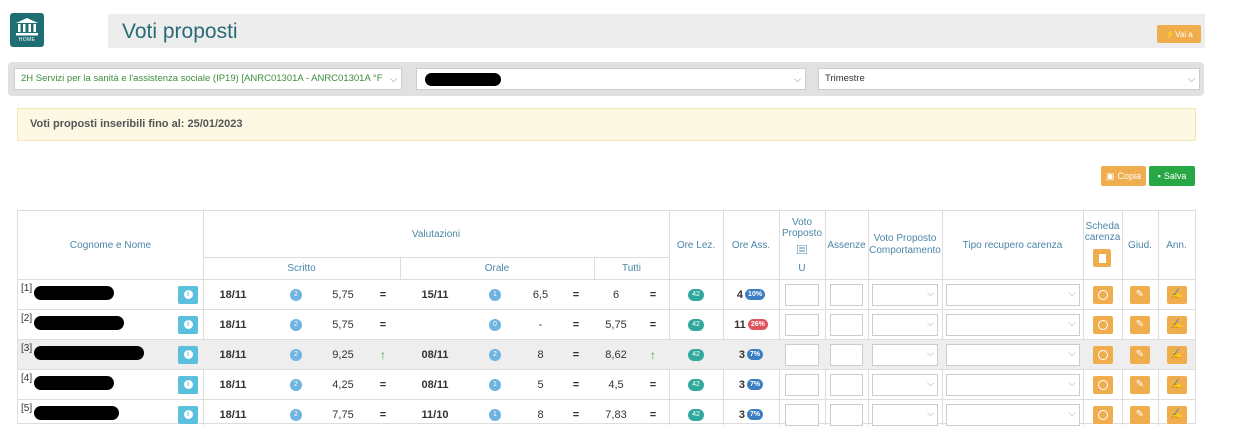 This screenshot has height=429, width=1234. I want to click on assenza-percent-badge: 10%, so click(755, 294).